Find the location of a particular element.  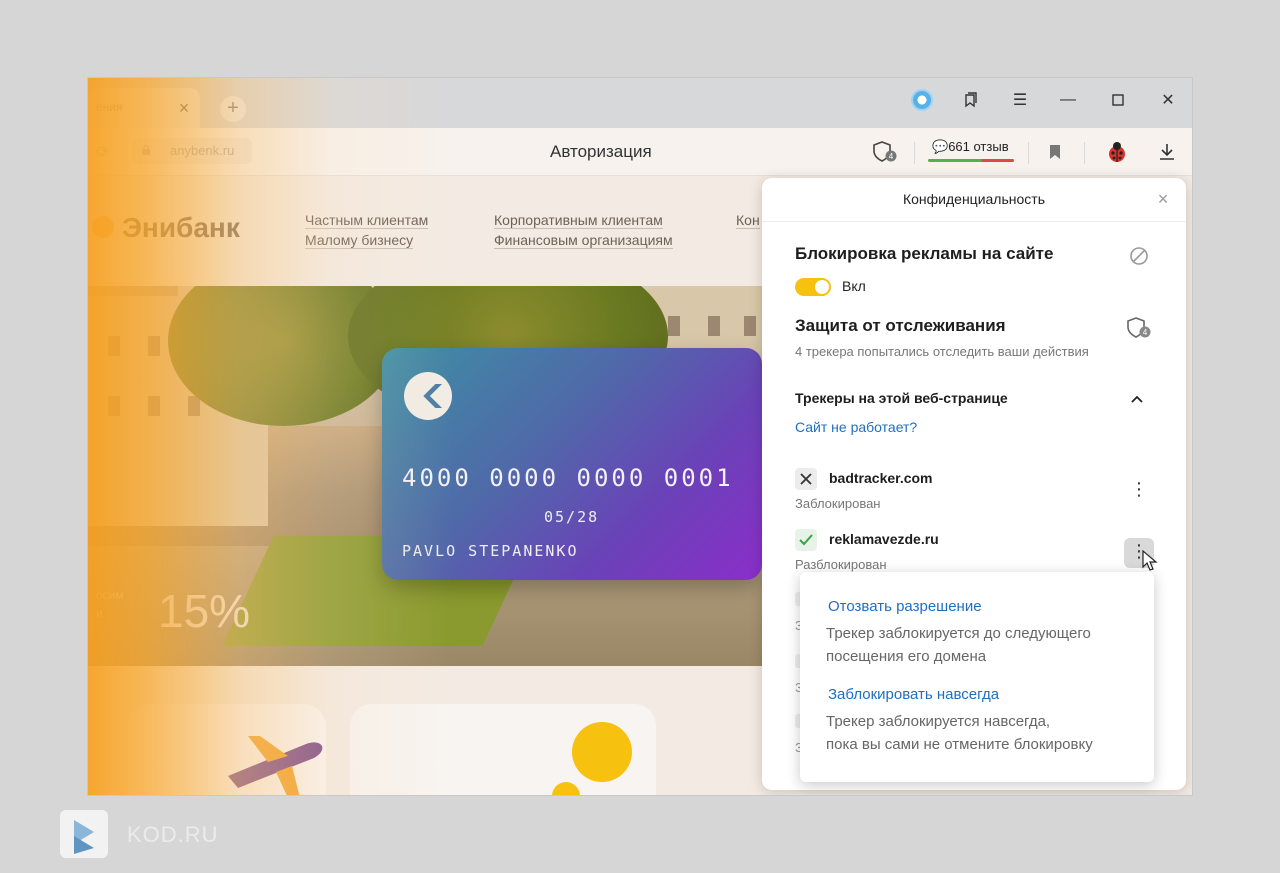

chevron-up-icon is located at coordinates (1137, 399).